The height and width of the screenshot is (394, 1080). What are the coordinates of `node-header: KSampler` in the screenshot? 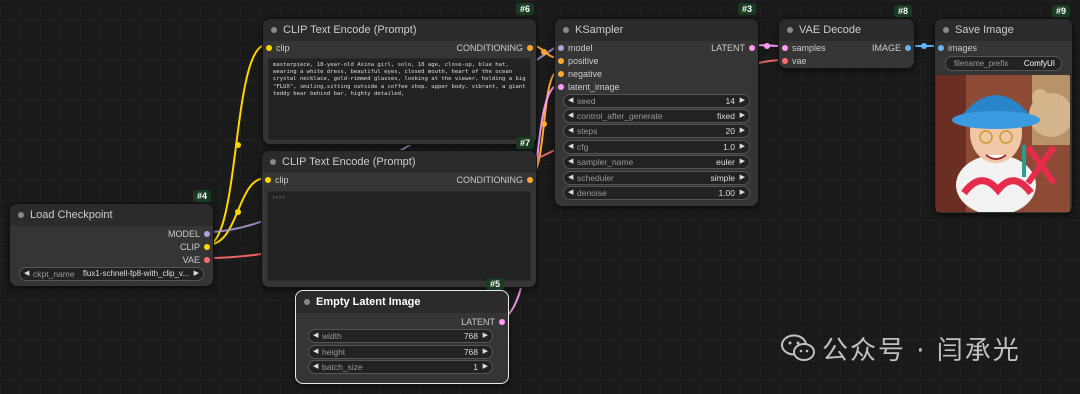 It's located at (656, 30).